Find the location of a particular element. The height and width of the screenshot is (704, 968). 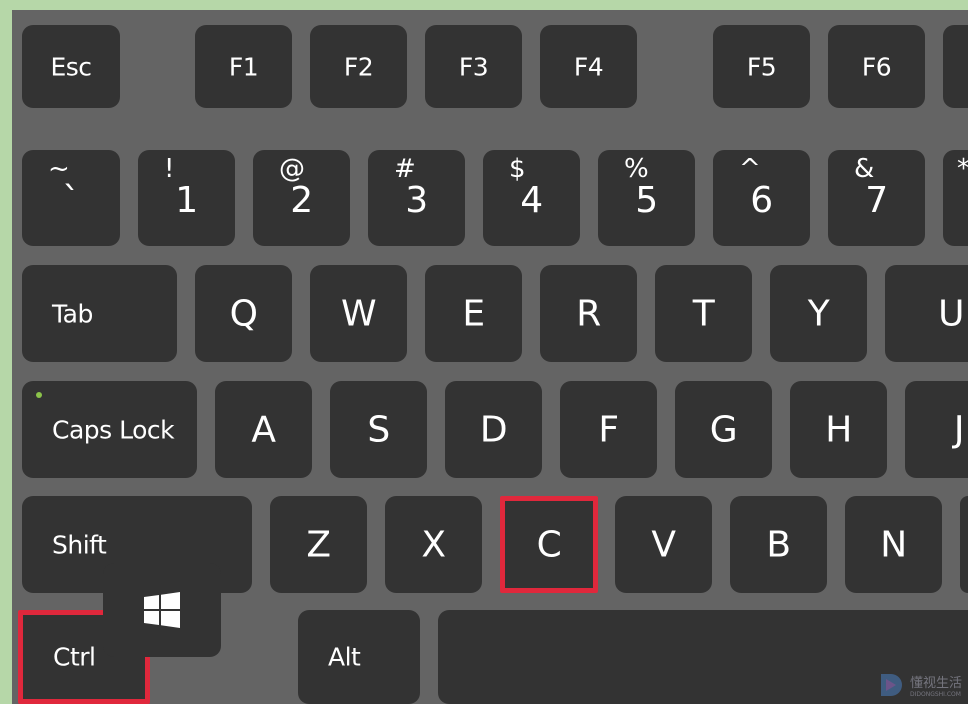

key-windows is located at coordinates (162, 610).